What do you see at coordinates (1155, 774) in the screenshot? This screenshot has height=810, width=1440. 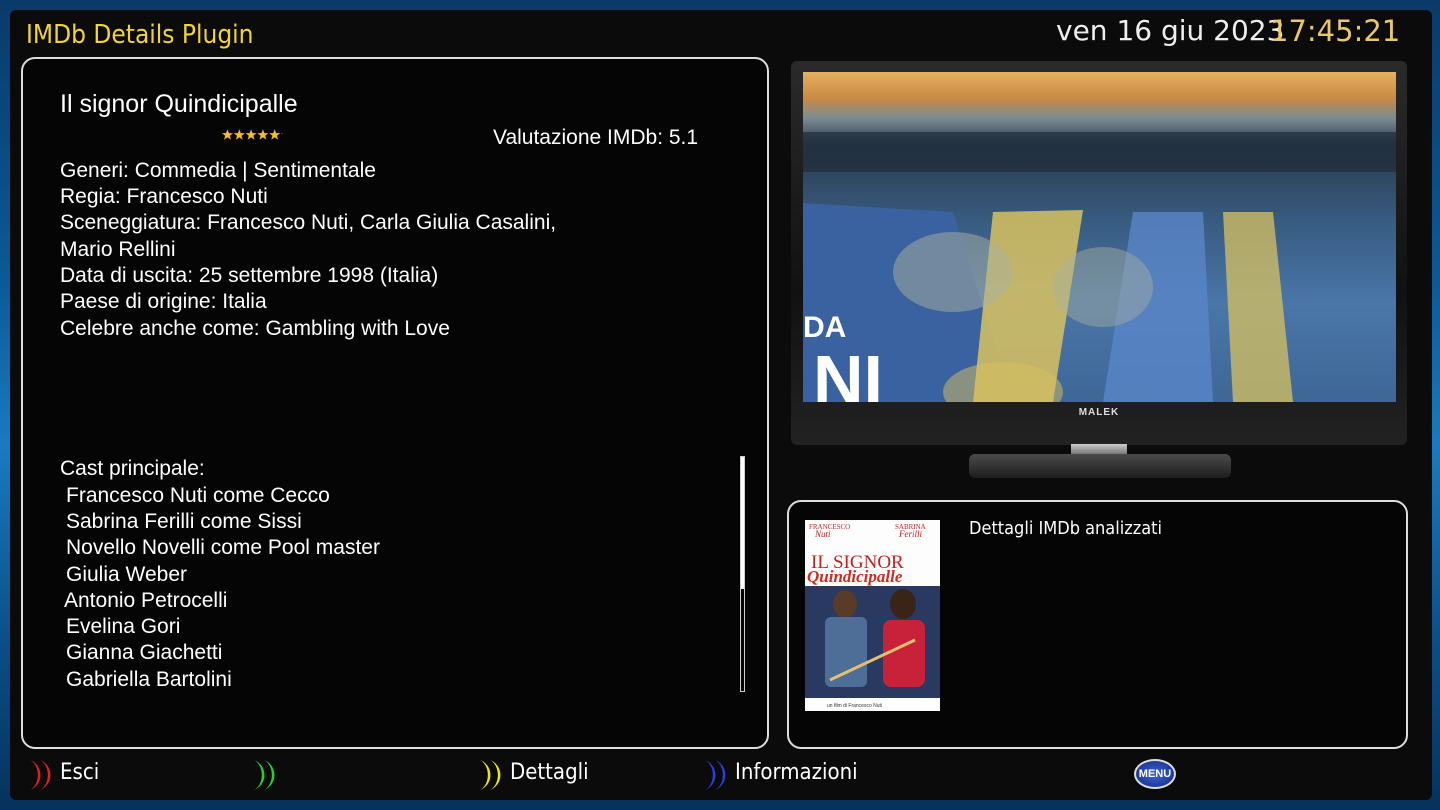 I see `menu-button: MENU` at bounding box center [1155, 774].